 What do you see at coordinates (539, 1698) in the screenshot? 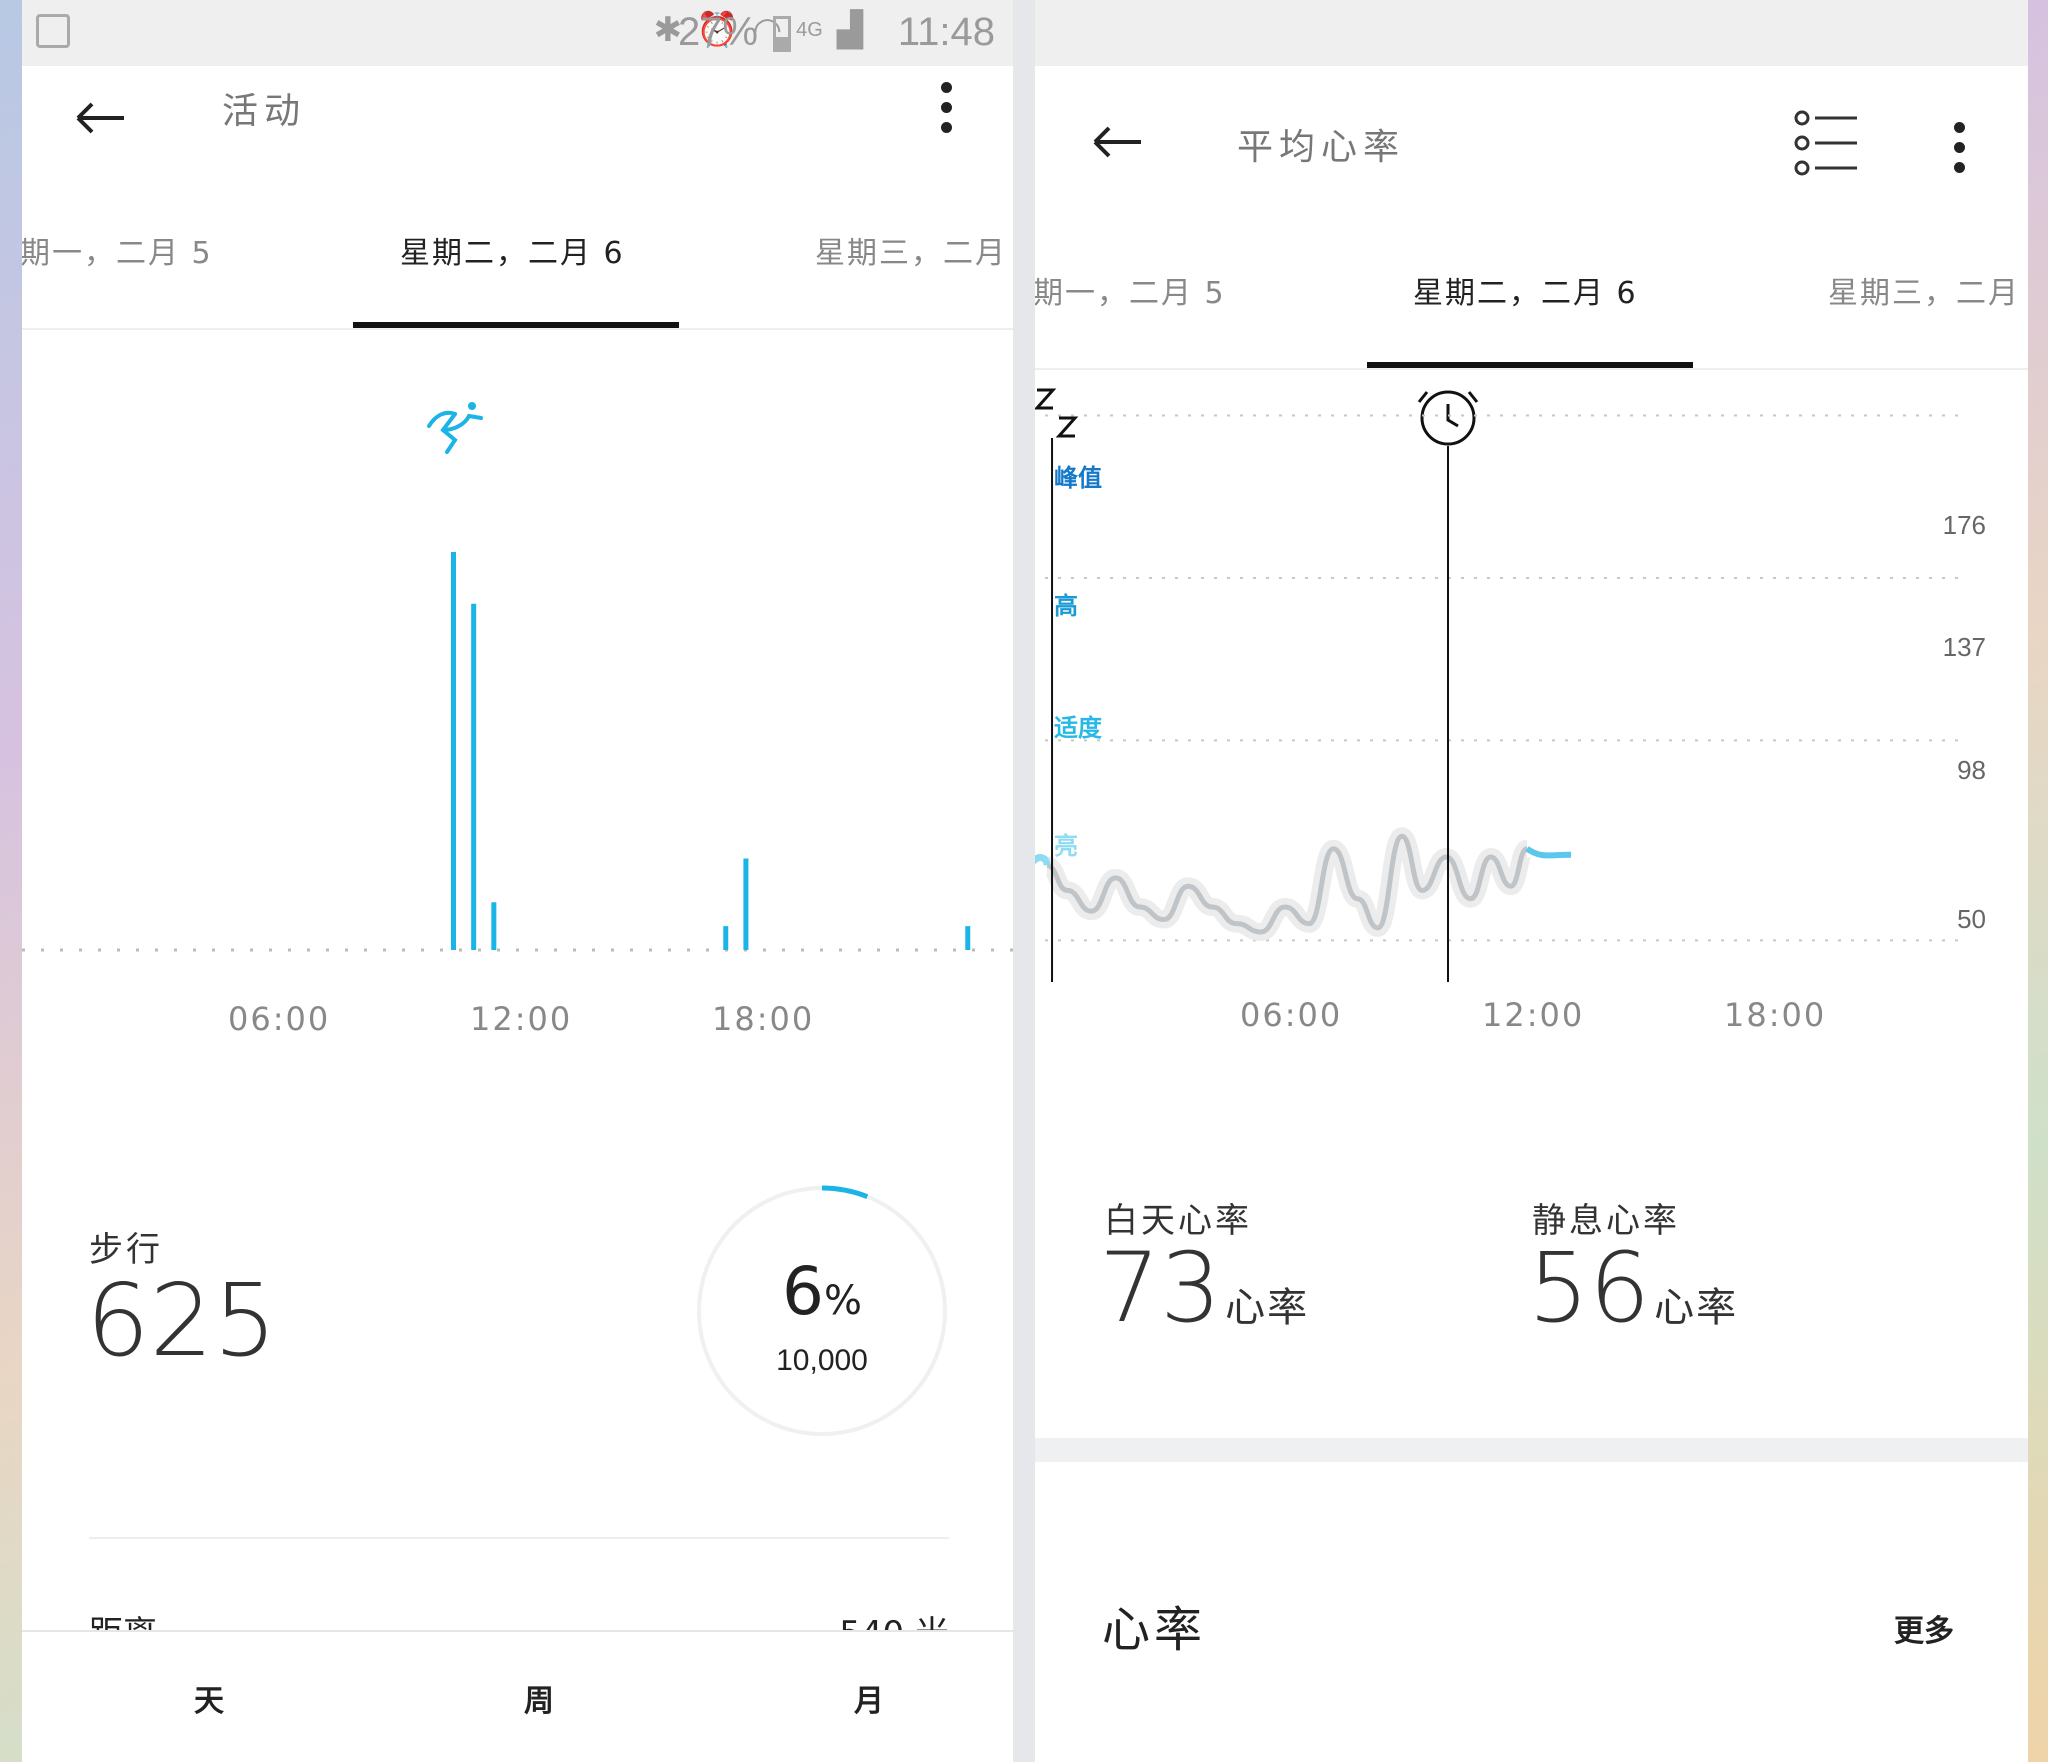
I see `nav-week: 周` at bounding box center [539, 1698].